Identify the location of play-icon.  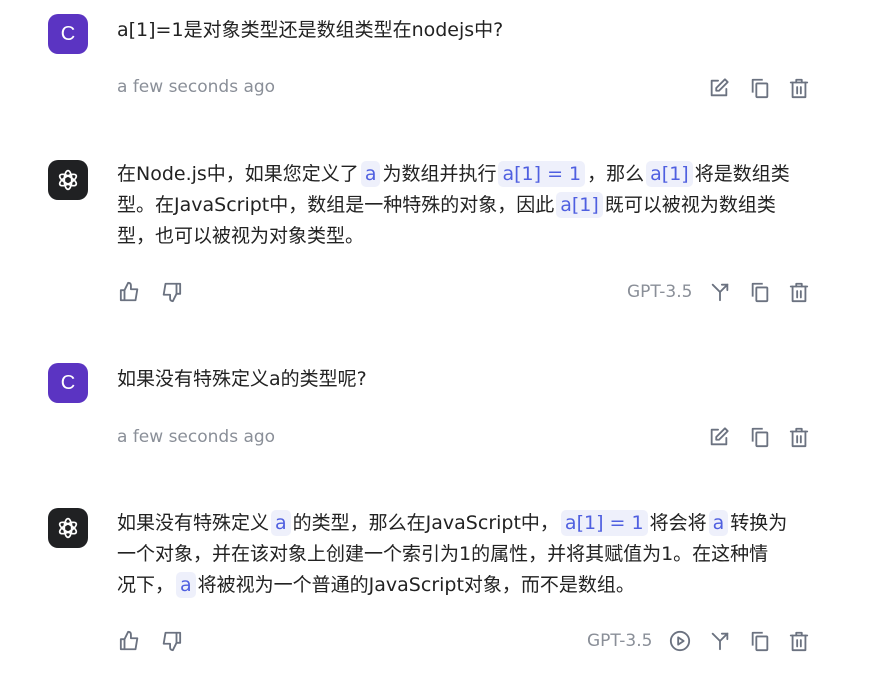
(680, 641).